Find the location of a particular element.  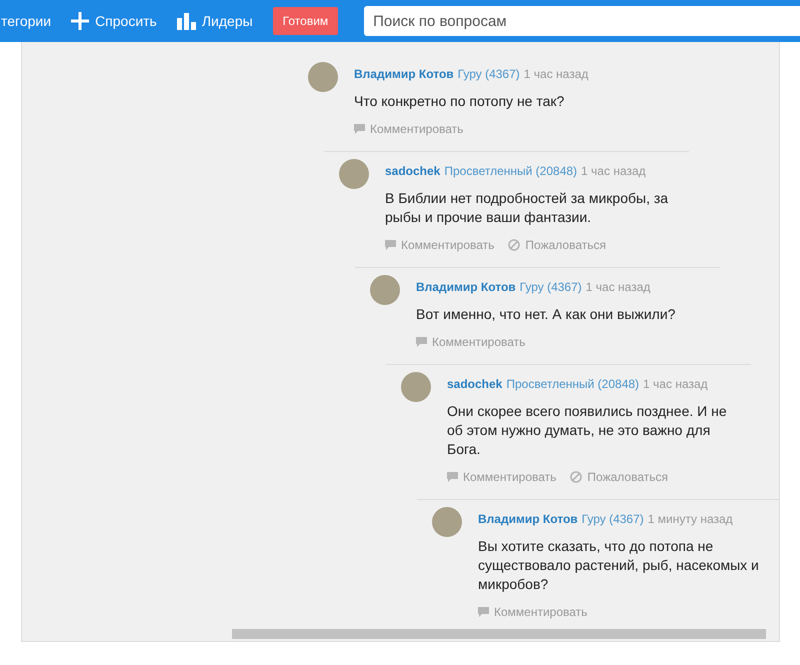

plus-icon is located at coordinates (80, 21).